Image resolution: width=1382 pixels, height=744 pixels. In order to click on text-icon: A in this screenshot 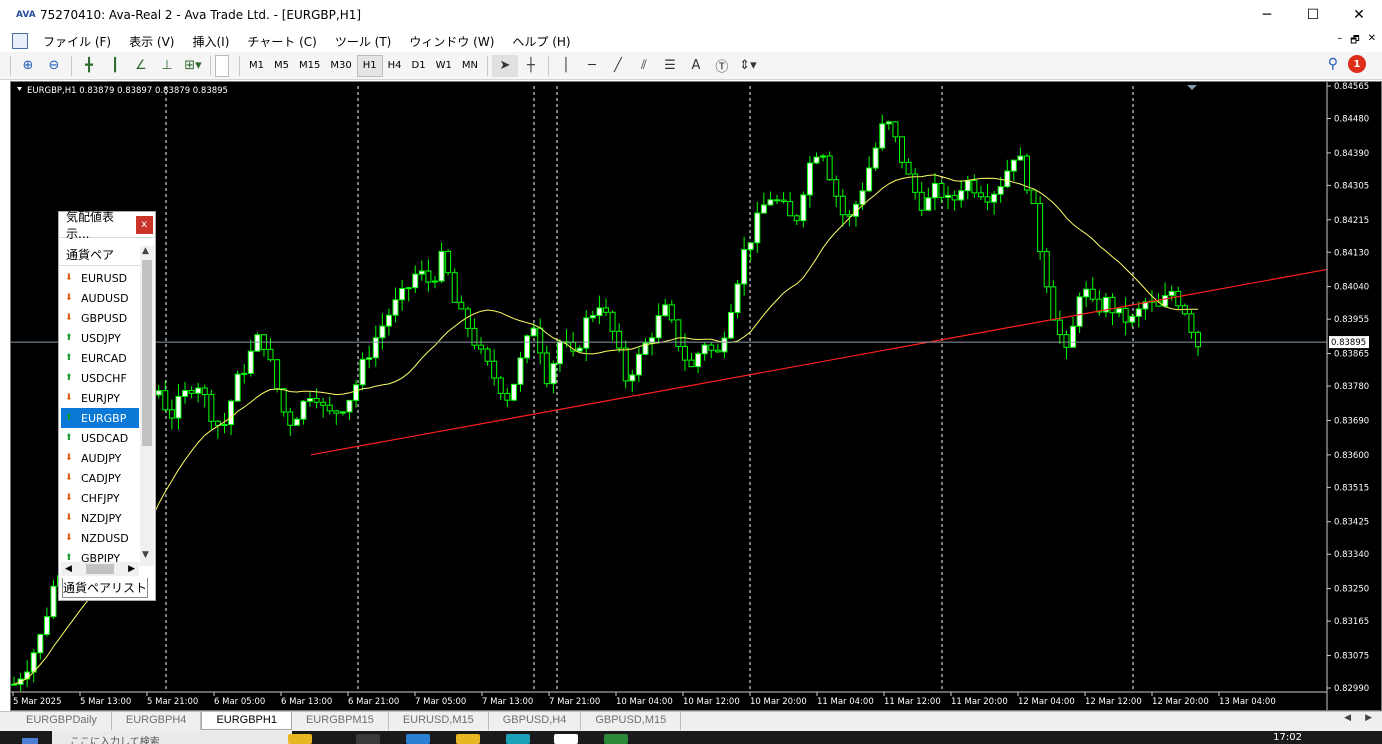, I will do `click(696, 66)`.